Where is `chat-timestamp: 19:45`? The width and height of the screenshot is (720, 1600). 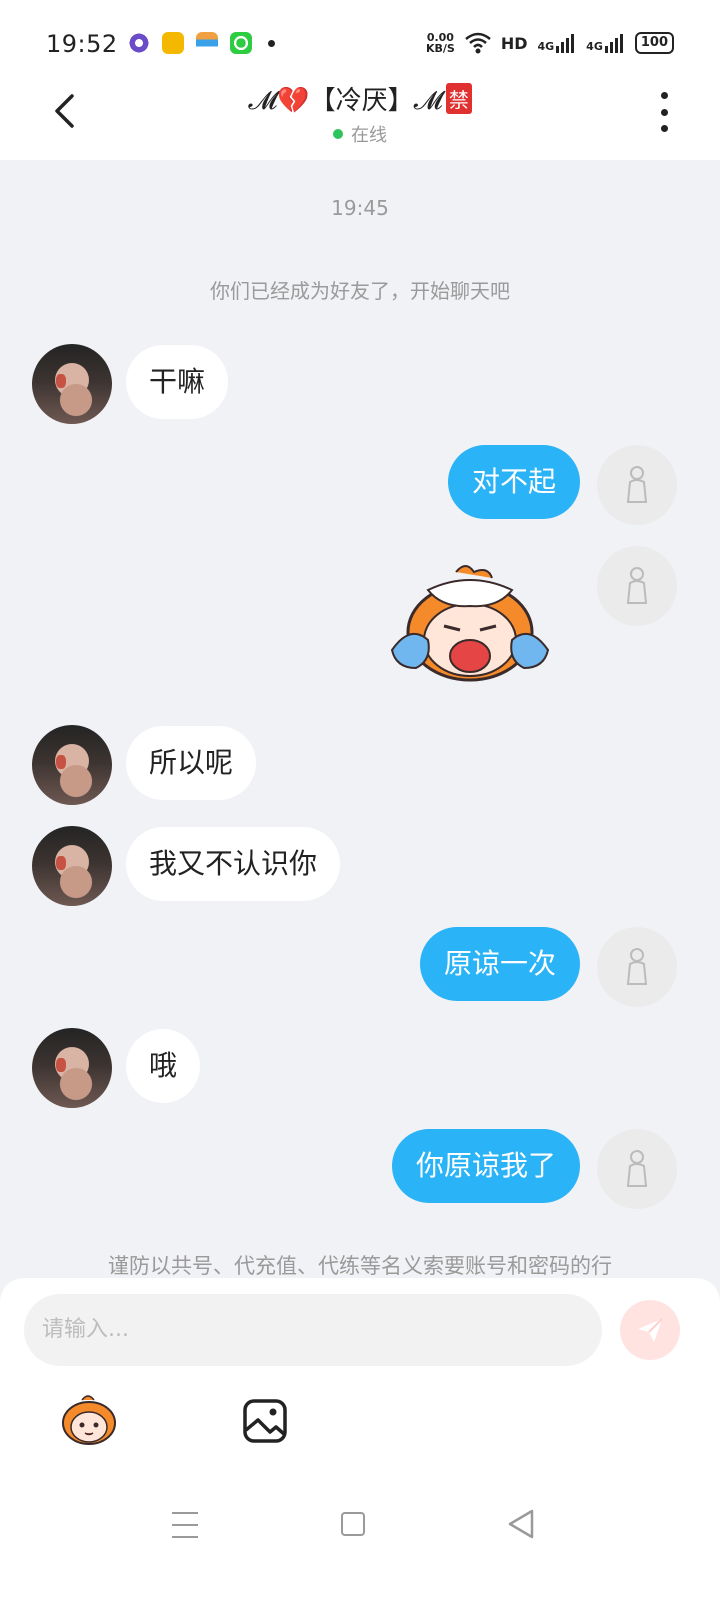
chat-timestamp: 19:45 is located at coordinates (360, 208).